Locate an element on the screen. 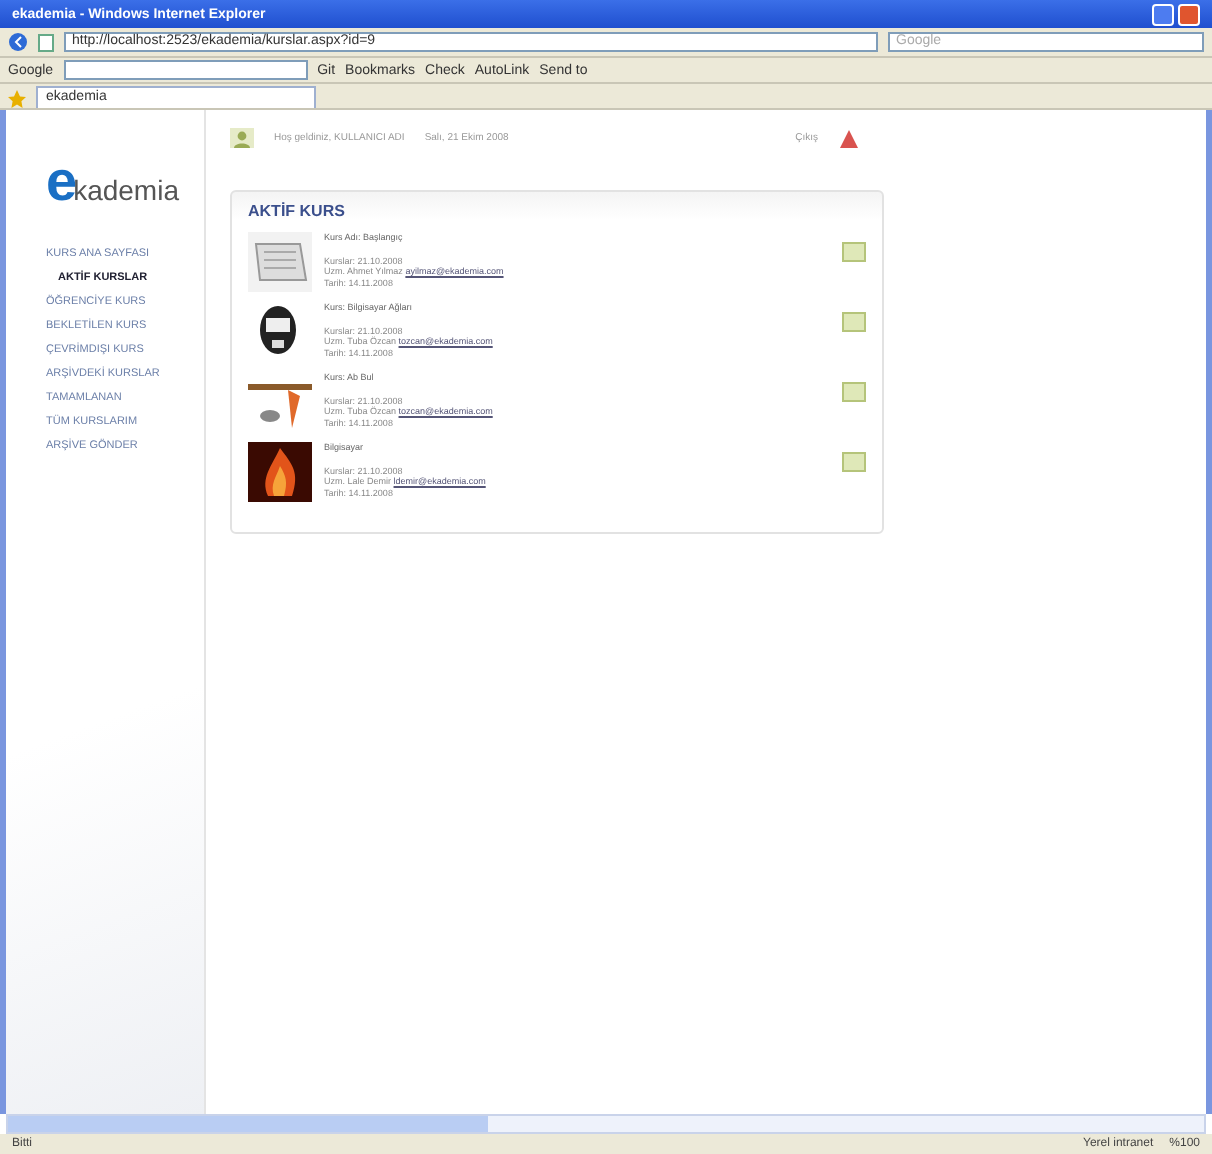 This screenshot has width=1212, height=1154. logo-initial: e is located at coordinates (62, 182).